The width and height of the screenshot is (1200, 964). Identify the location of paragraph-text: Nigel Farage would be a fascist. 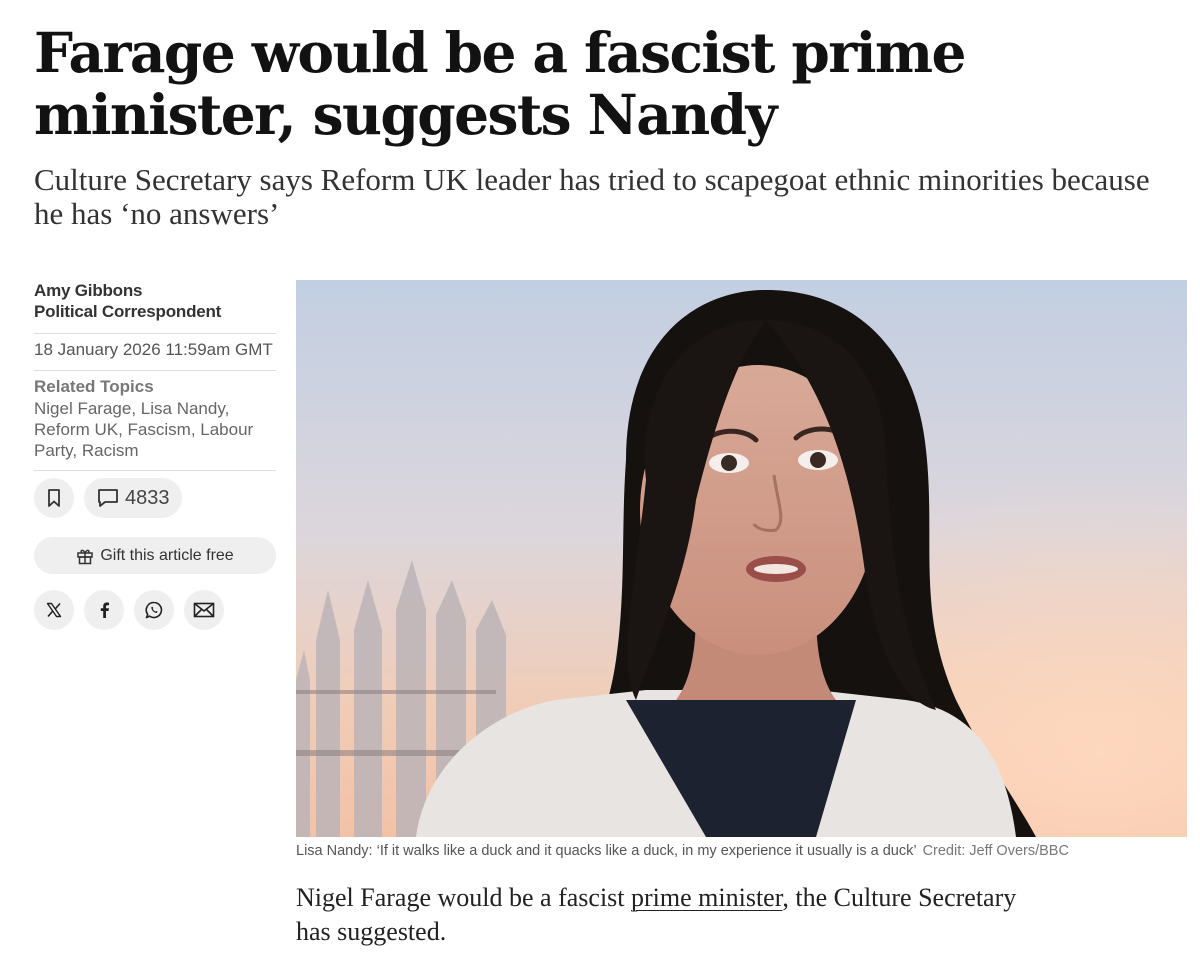
(464, 897).